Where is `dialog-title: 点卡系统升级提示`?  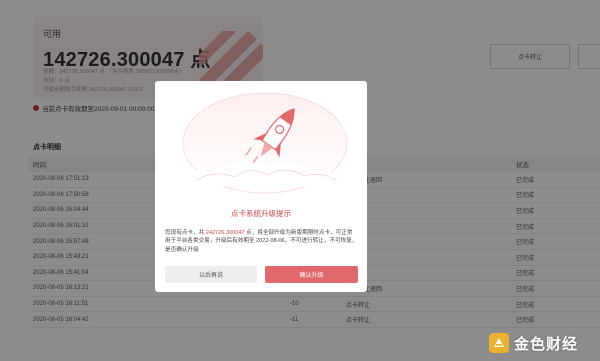
dialog-title: 点卡系统升级提示 is located at coordinates (261, 213).